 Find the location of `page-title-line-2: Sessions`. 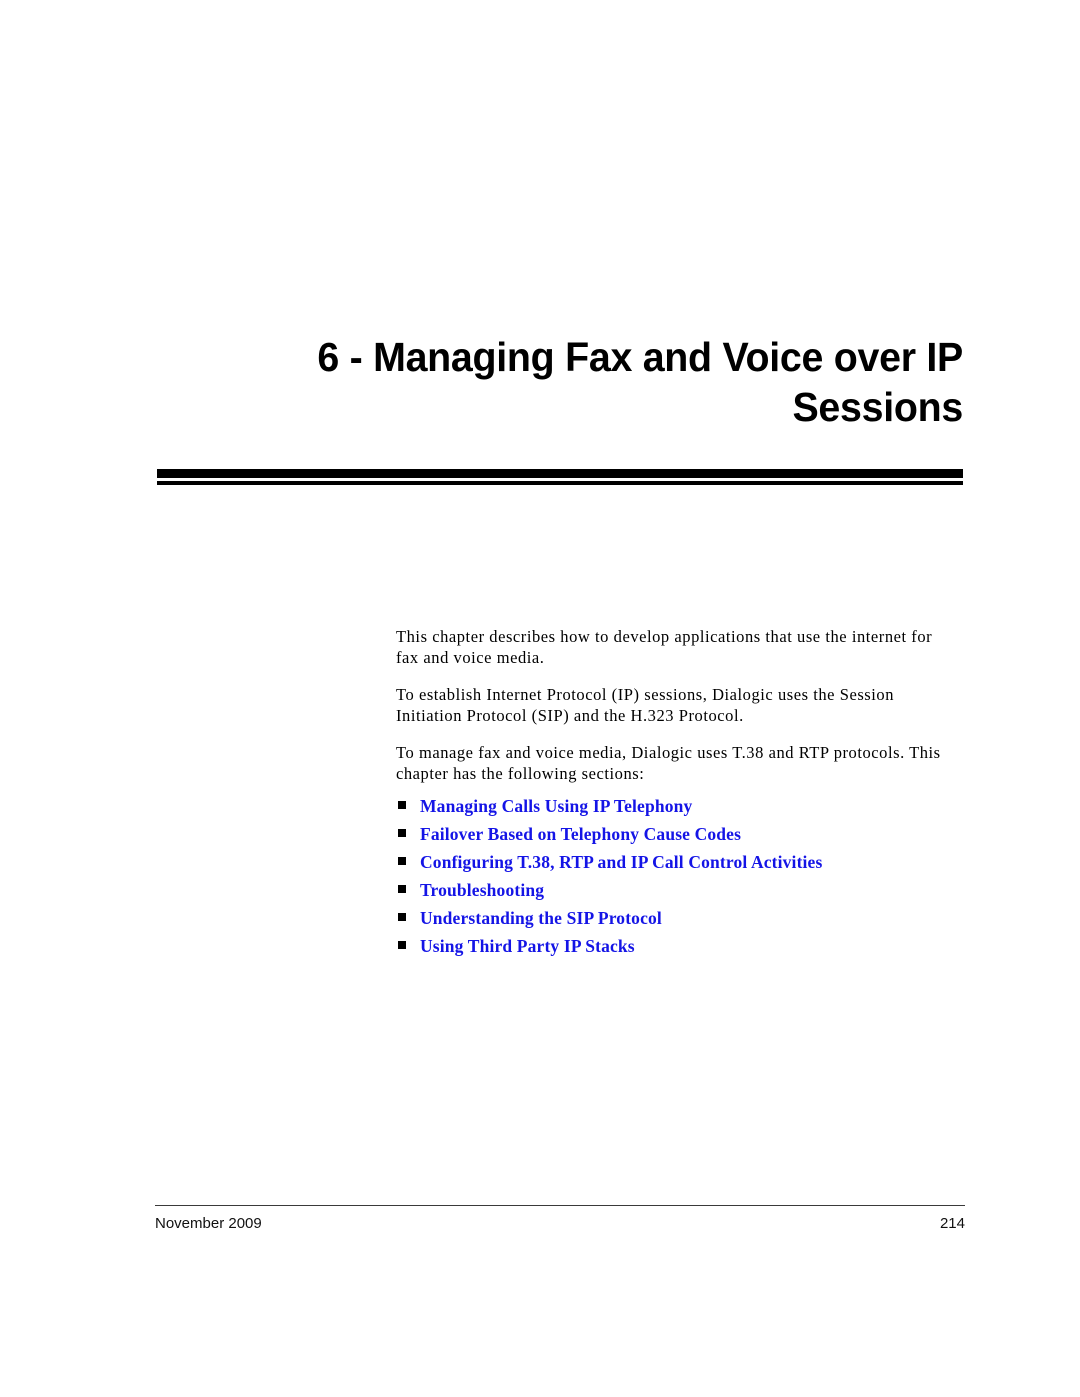

page-title-line-2: Sessions is located at coordinates (877, 407).